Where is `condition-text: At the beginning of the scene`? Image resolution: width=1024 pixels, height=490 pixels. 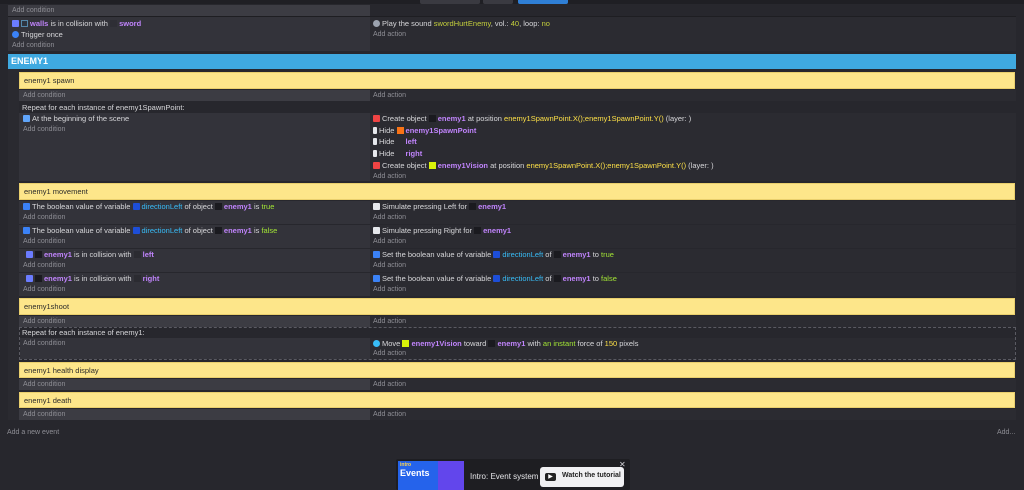 condition-text: At the beginning of the scene is located at coordinates (80, 118).